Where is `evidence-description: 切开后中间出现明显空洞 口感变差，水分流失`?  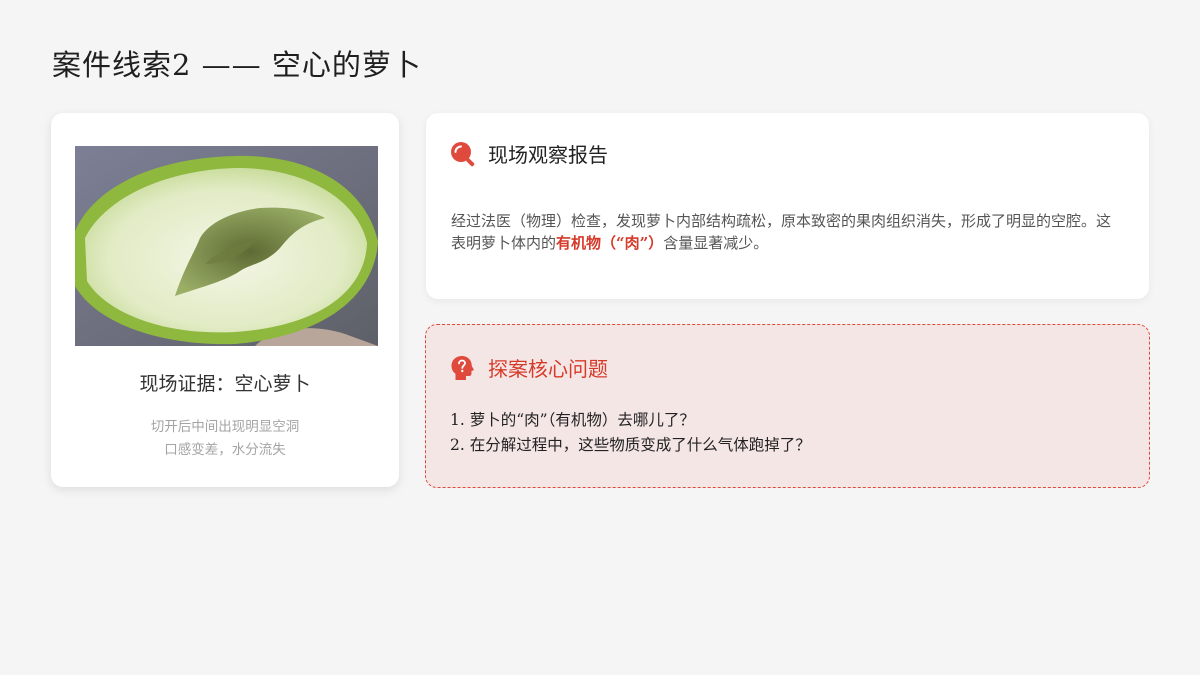 evidence-description: 切开后中间出现明显空洞 口感变差，水分流失 is located at coordinates (225, 439).